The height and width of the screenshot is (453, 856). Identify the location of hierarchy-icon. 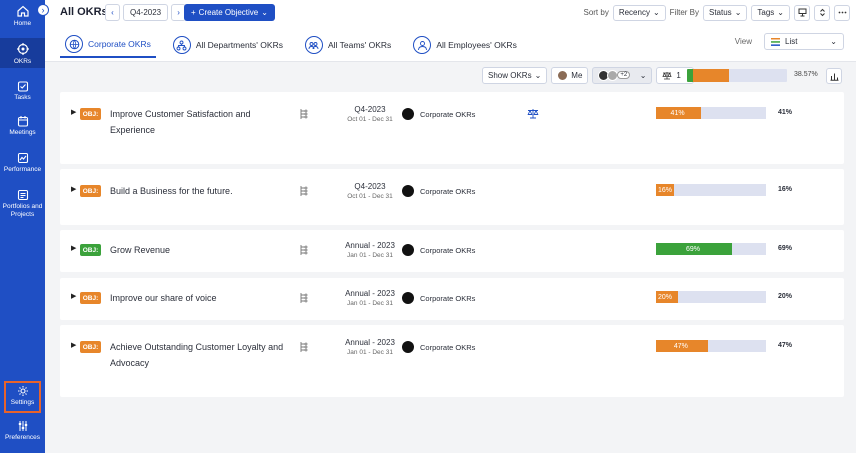
(181, 45).